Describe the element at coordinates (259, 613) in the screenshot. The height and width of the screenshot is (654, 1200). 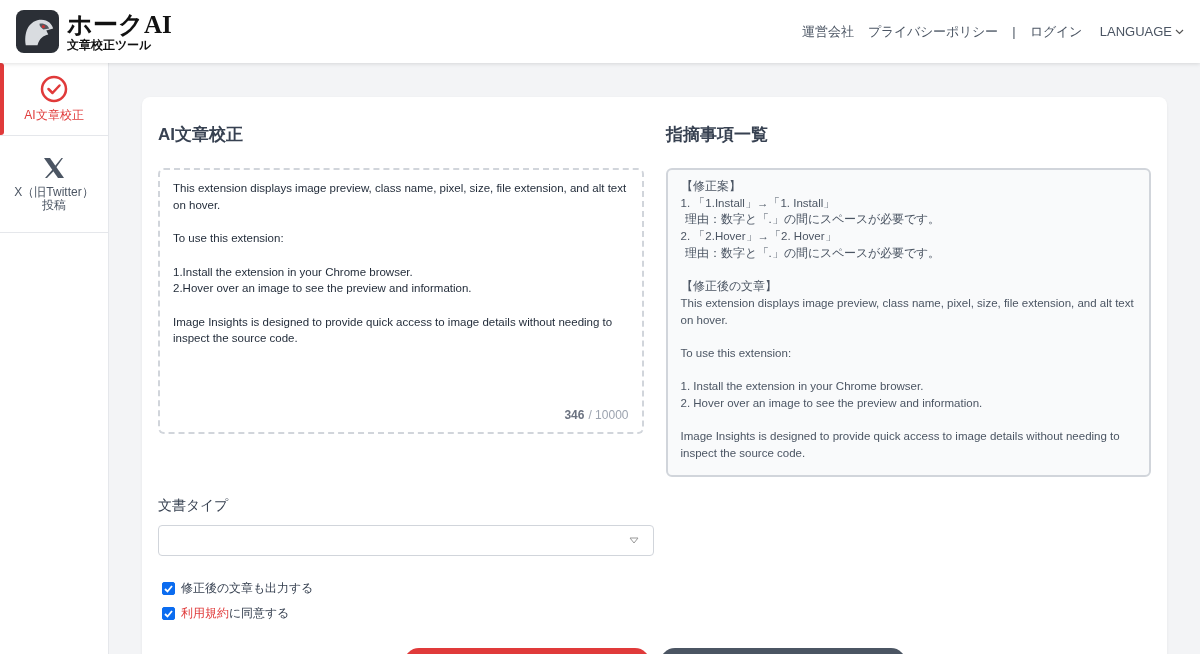
I see `checkbox-label: に同意する` at that location.